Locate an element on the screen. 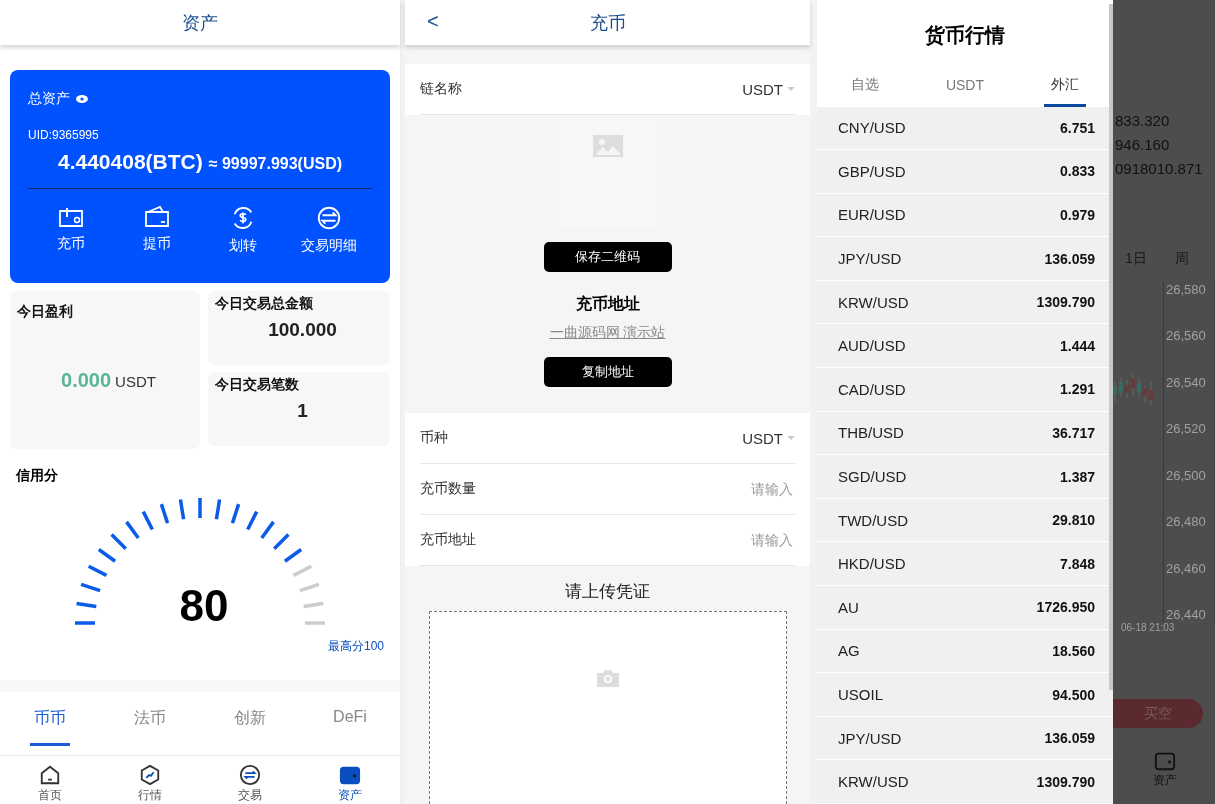 This screenshot has height=804, width=1215. deposit-address: 一曲源码网 演示站 is located at coordinates (607, 333).